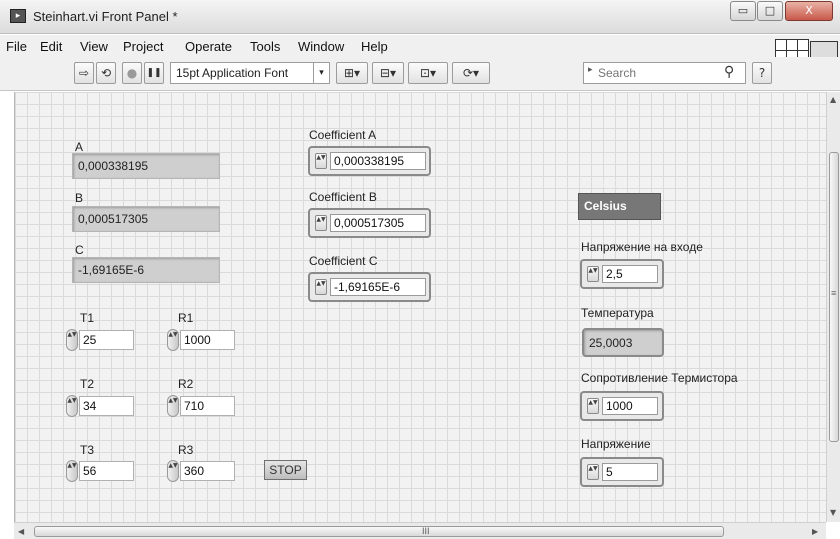  What do you see at coordinates (208, 46) in the screenshot?
I see `menu-operate: Operate` at bounding box center [208, 46].